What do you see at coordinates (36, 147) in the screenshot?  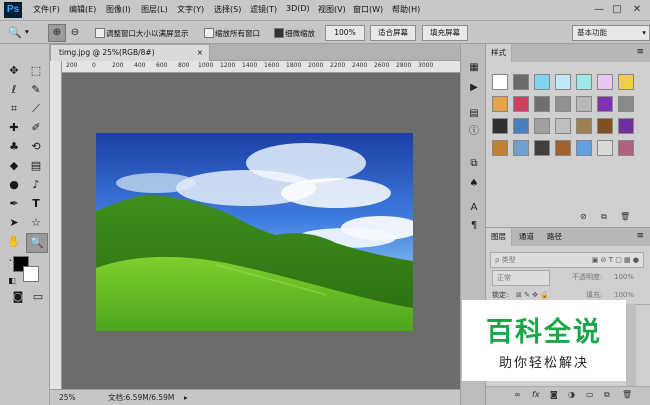 I see `history-brush-tool-icon: ⟲` at bounding box center [36, 147].